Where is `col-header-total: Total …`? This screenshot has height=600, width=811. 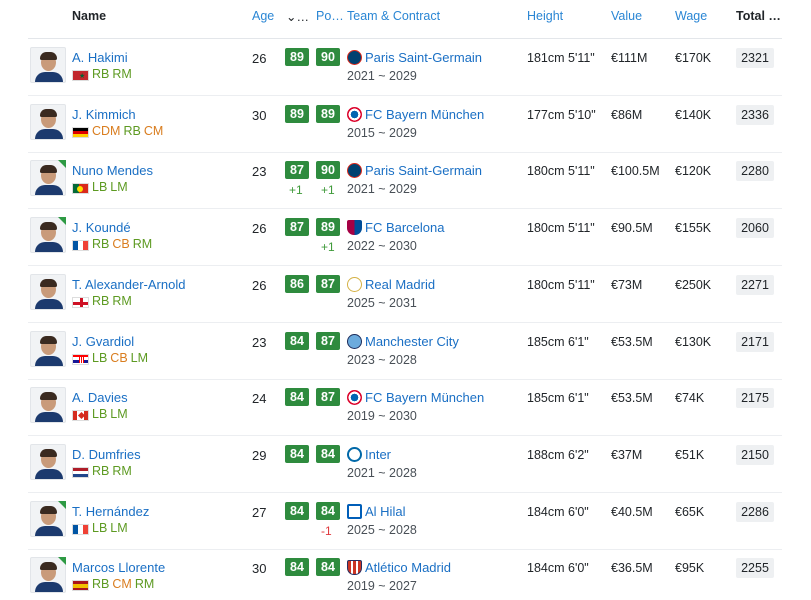 col-header-total: Total … is located at coordinates (758, 16).